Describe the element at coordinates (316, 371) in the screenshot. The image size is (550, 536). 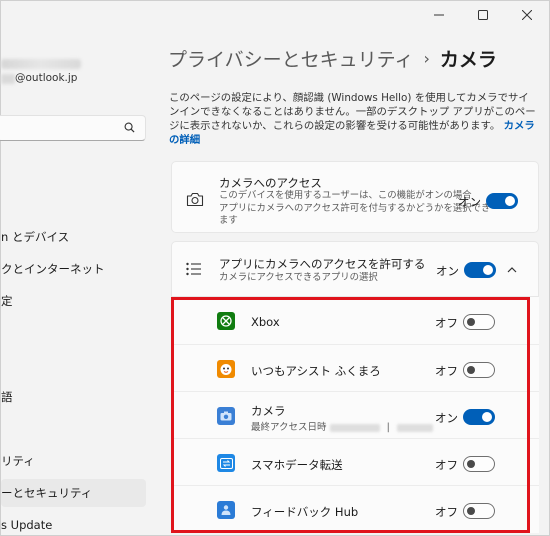
I see `app-name: いつもアシスト ふくまろ` at that location.